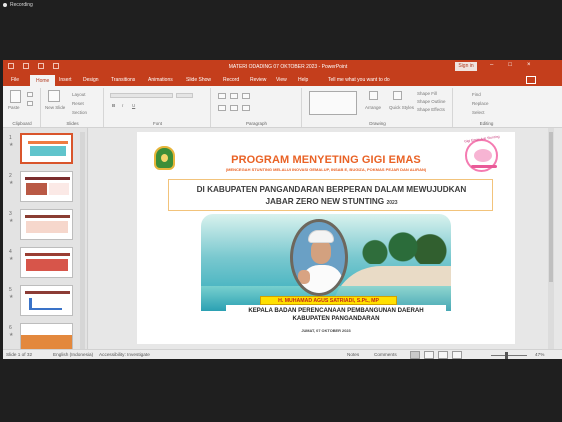 The width and height of the screenshot is (562, 422). What do you see at coordinates (10, 328) in the screenshot?
I see `slide-number: 6` at bounding box center [10, 328].